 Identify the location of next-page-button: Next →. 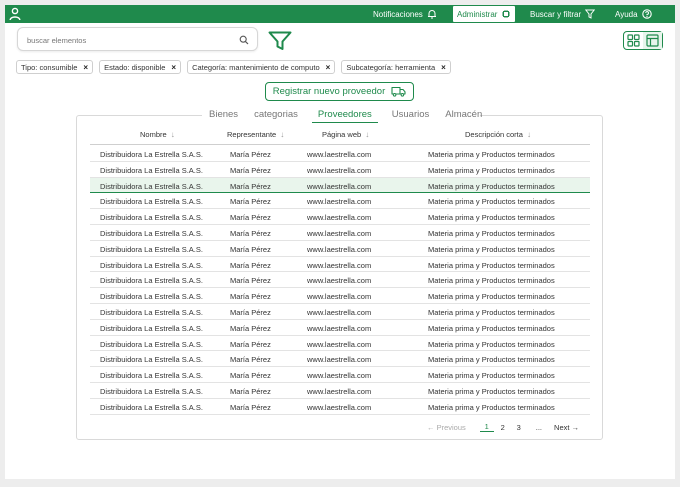
(566, 427).